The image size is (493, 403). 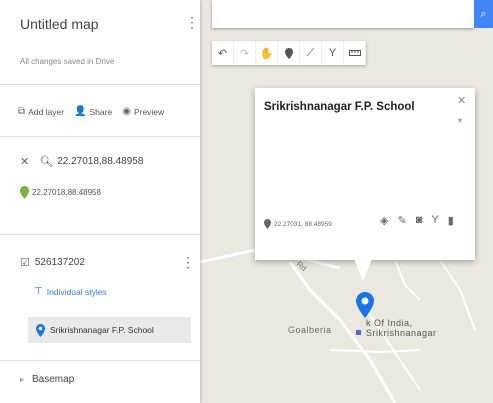 I want to click on bank-label-line2: Srikrishnanagar, so click(x=401, y=333).